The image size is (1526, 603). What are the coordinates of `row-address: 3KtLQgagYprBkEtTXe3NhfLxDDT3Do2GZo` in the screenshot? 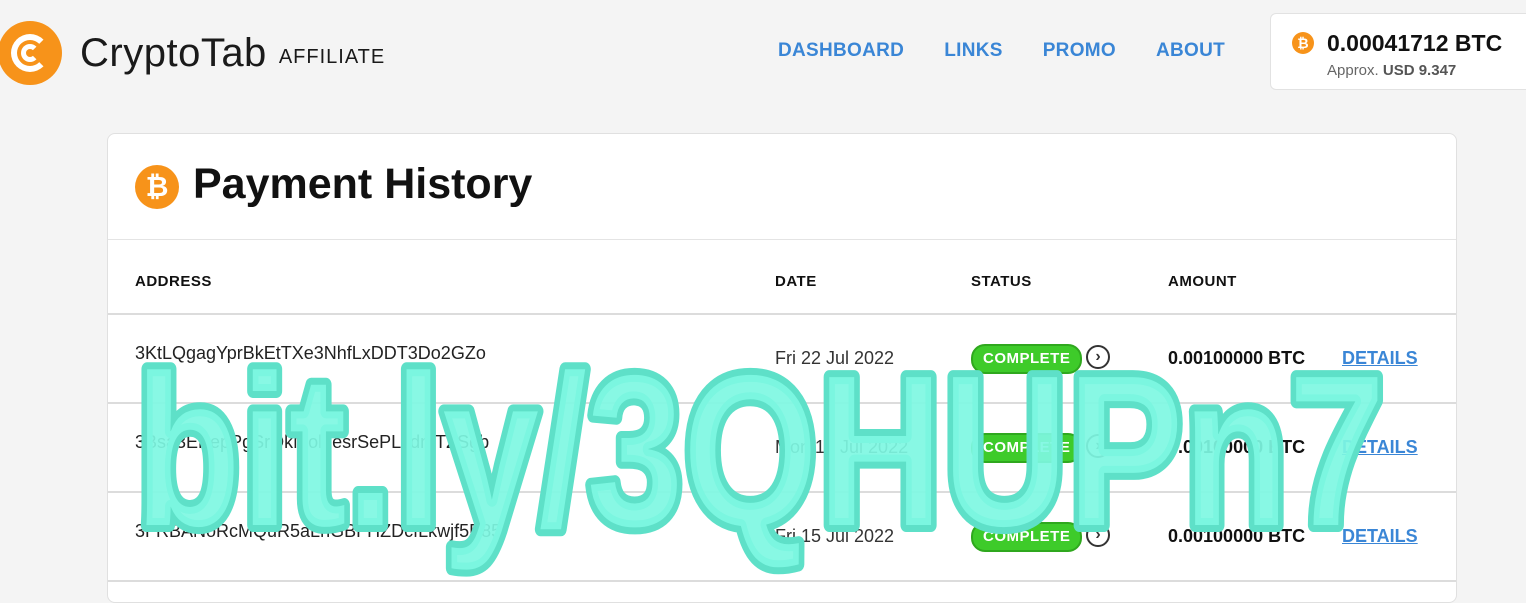 It's located at (310, 353).